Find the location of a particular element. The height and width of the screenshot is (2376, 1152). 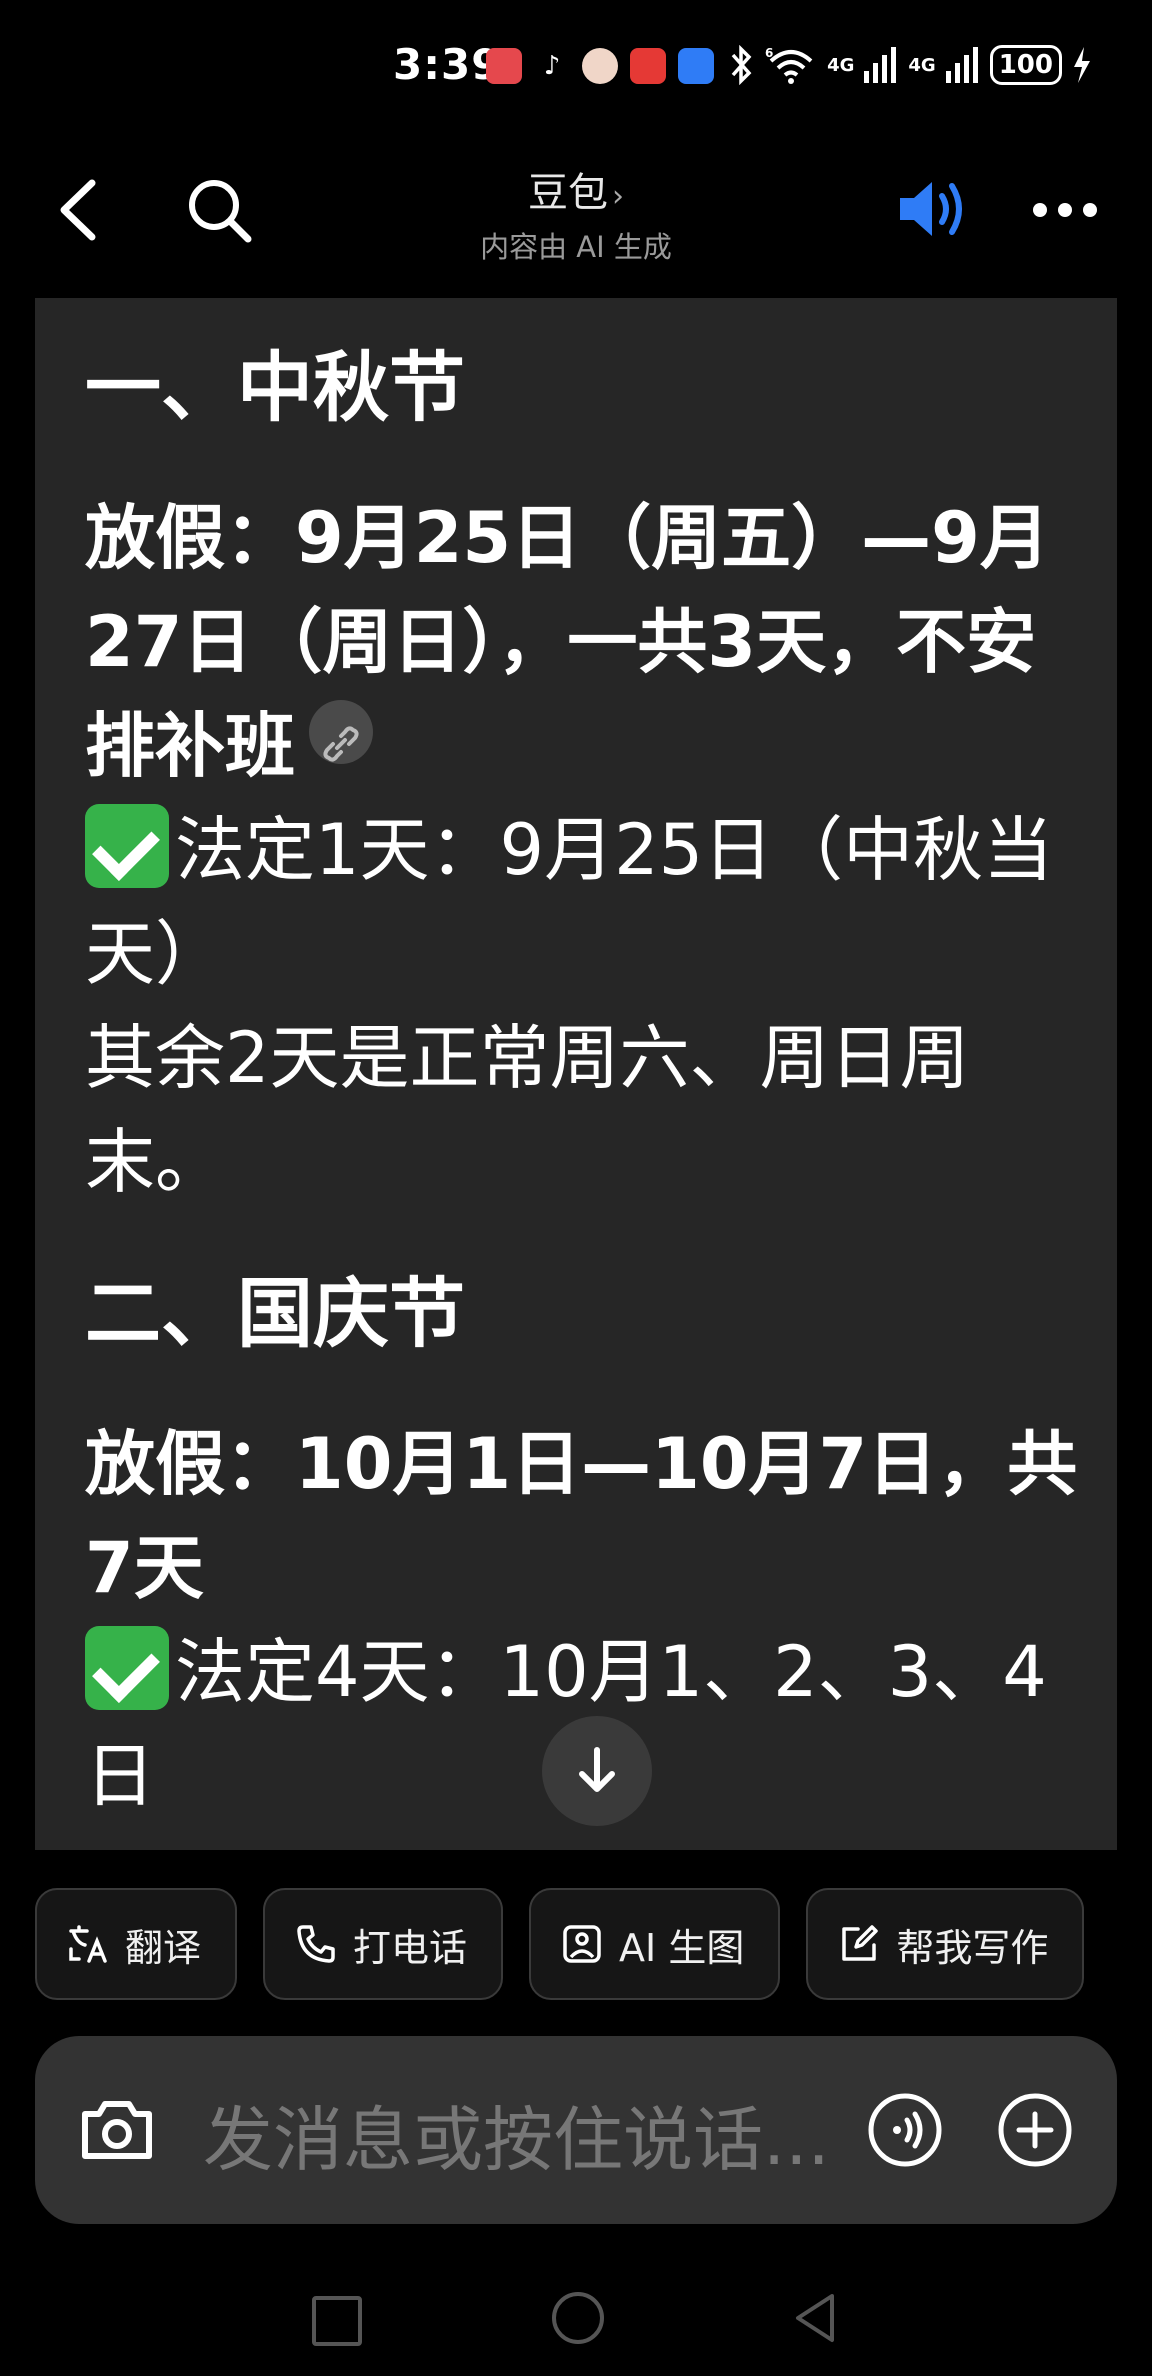

write-label: 帮我写作 is located at coordinates (972, 1947).